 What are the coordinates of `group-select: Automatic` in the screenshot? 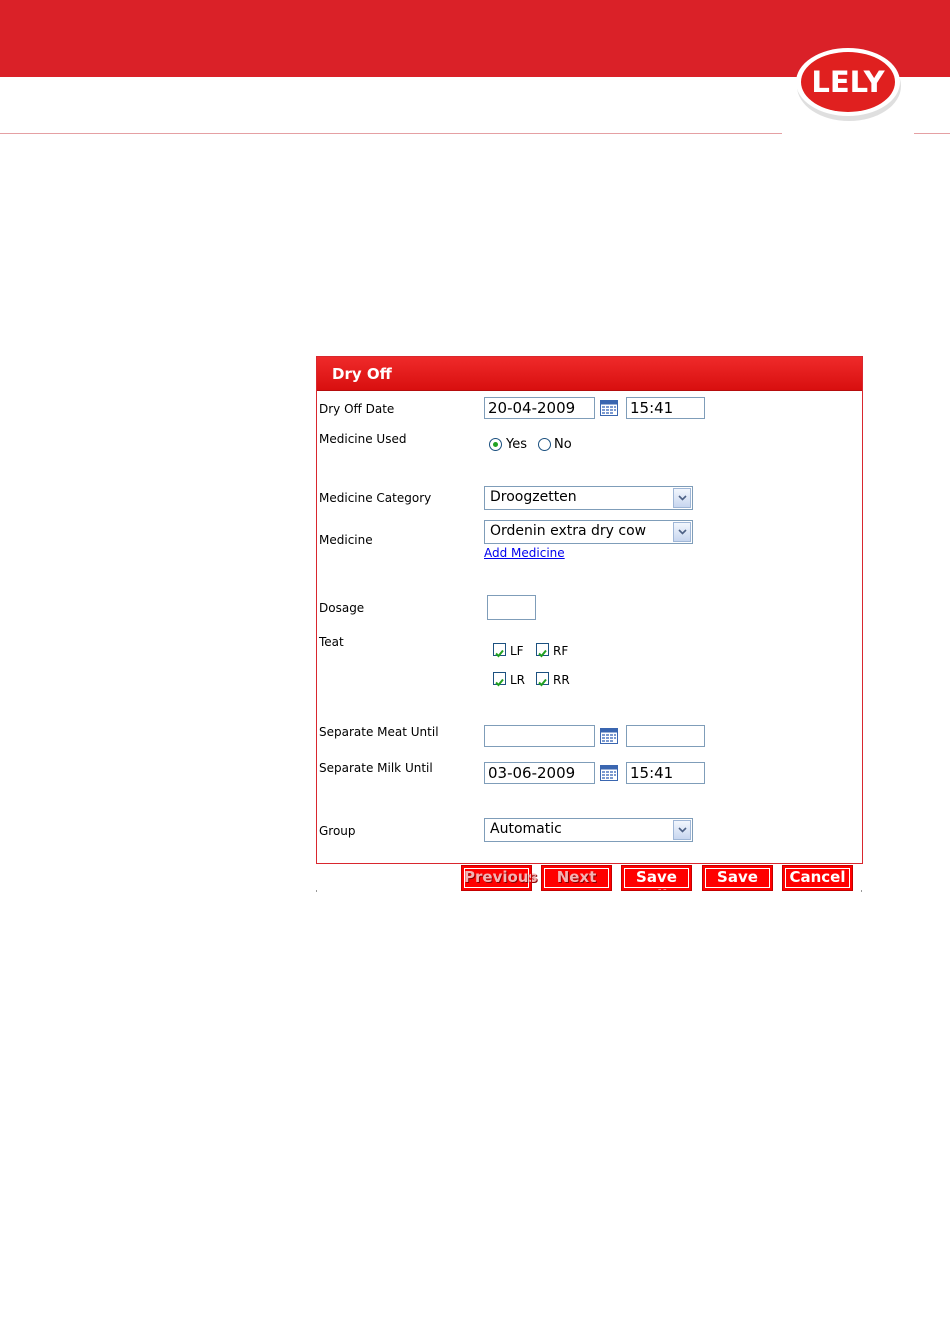 It's located at (588, 830).